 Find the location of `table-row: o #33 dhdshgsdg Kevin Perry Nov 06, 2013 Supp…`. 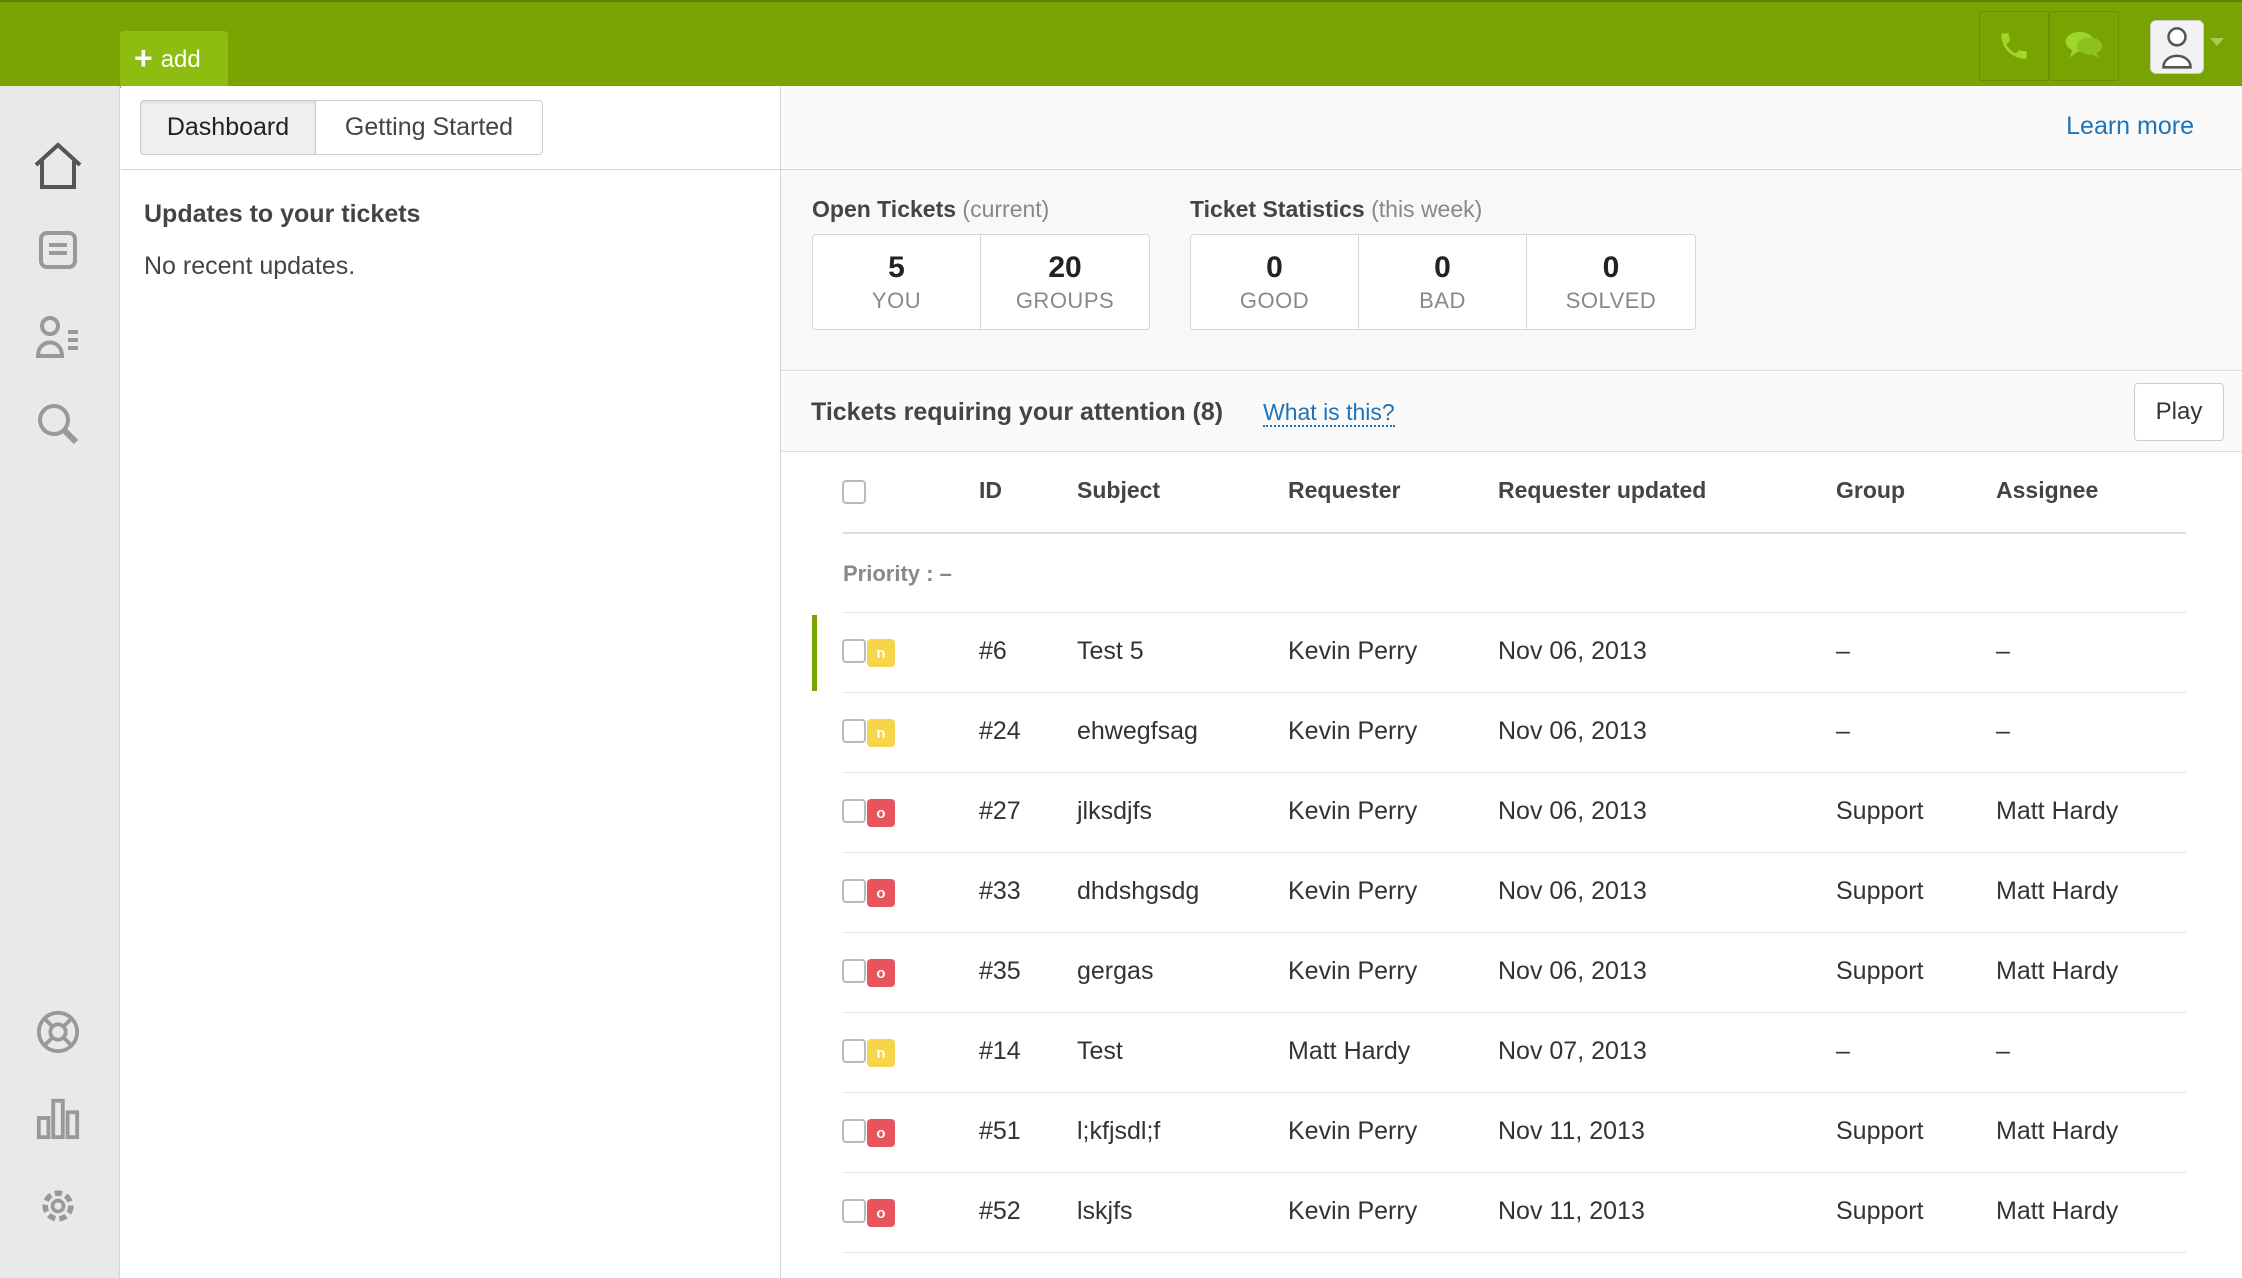

table-row: o #33 dhdshgsdg Kevin Perry Nov 06, 2013 Supp… is located at coordinates (1511, 893).